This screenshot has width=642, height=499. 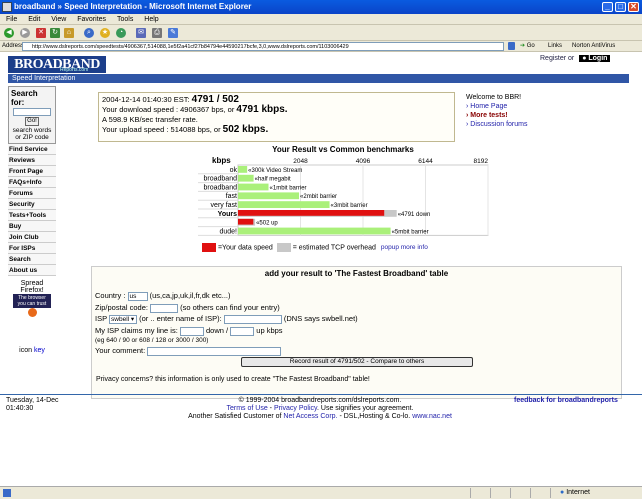 What do you see at coordinates (269, 330) in the screenshot?
I see `claim-up-label: up kbps` at bounding box center [269, 330].